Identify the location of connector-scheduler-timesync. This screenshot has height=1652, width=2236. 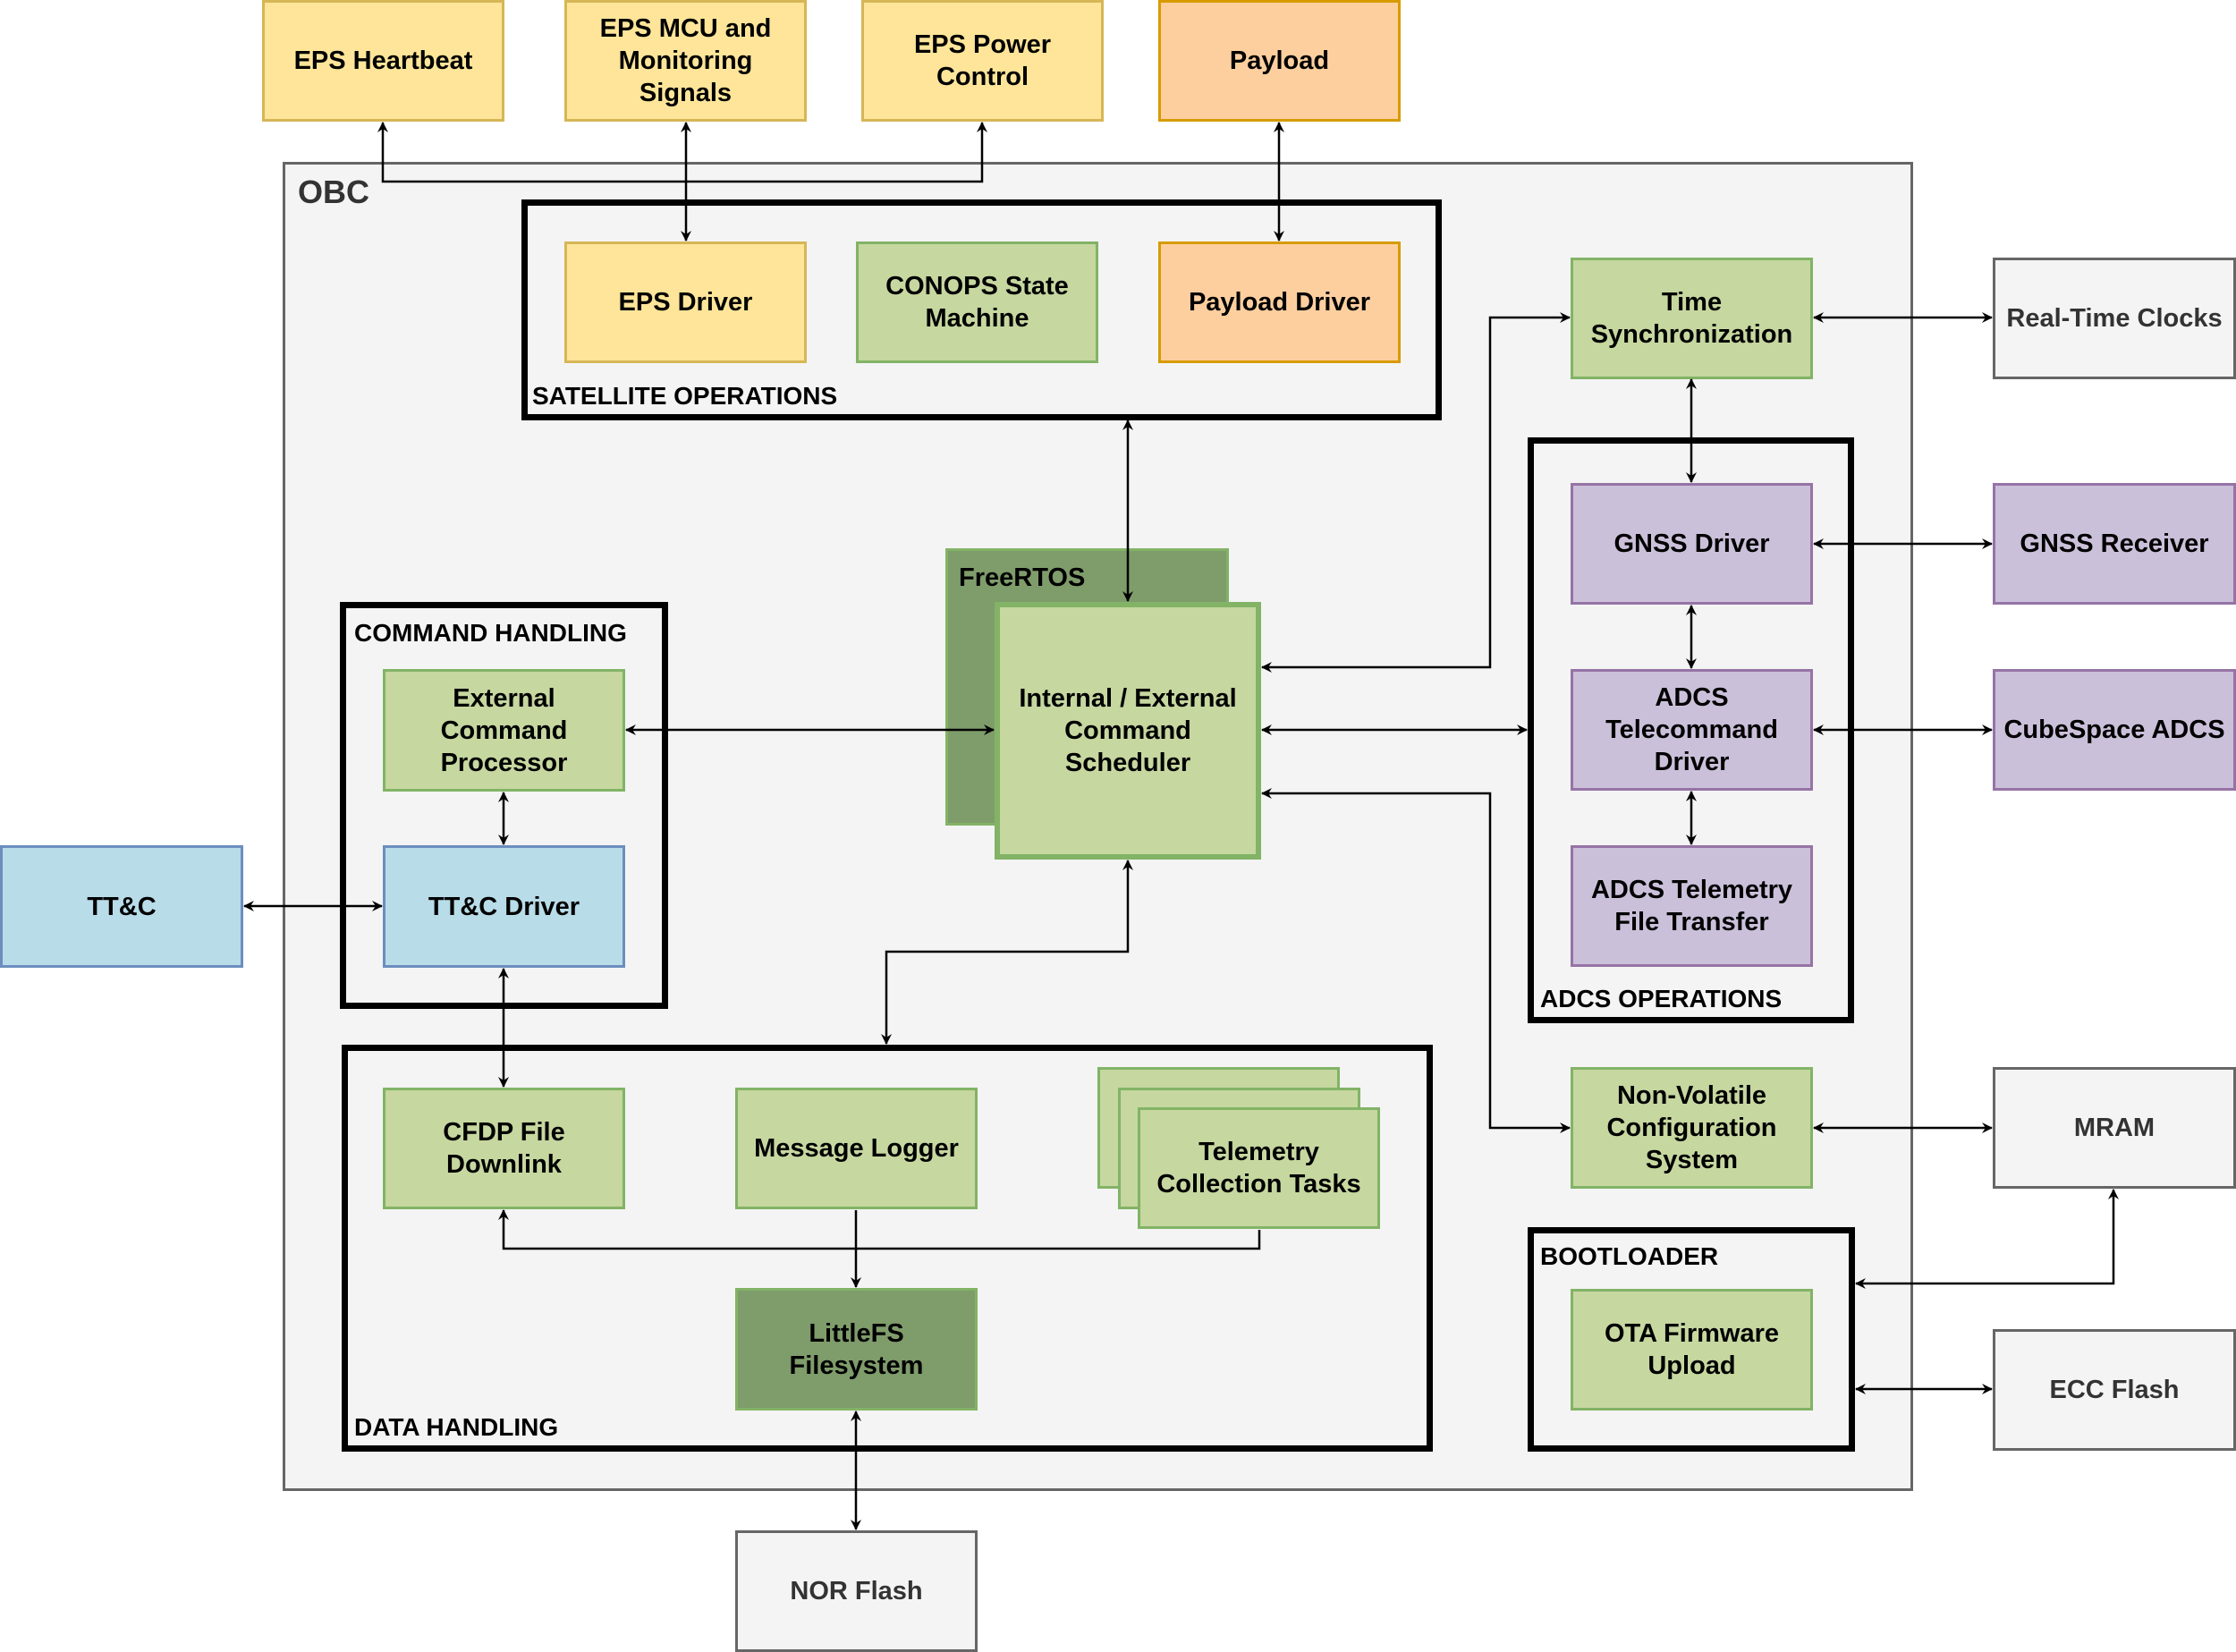
(1416, 492).